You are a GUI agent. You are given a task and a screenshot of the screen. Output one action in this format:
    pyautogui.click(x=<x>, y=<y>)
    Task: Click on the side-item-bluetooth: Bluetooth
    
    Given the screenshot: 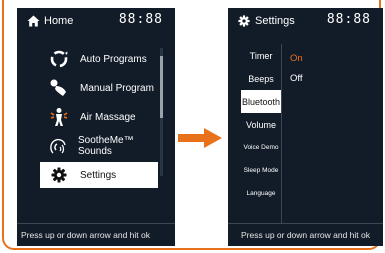 What is the action you would take?
    pyautogui.click(x=261, y=101)
    